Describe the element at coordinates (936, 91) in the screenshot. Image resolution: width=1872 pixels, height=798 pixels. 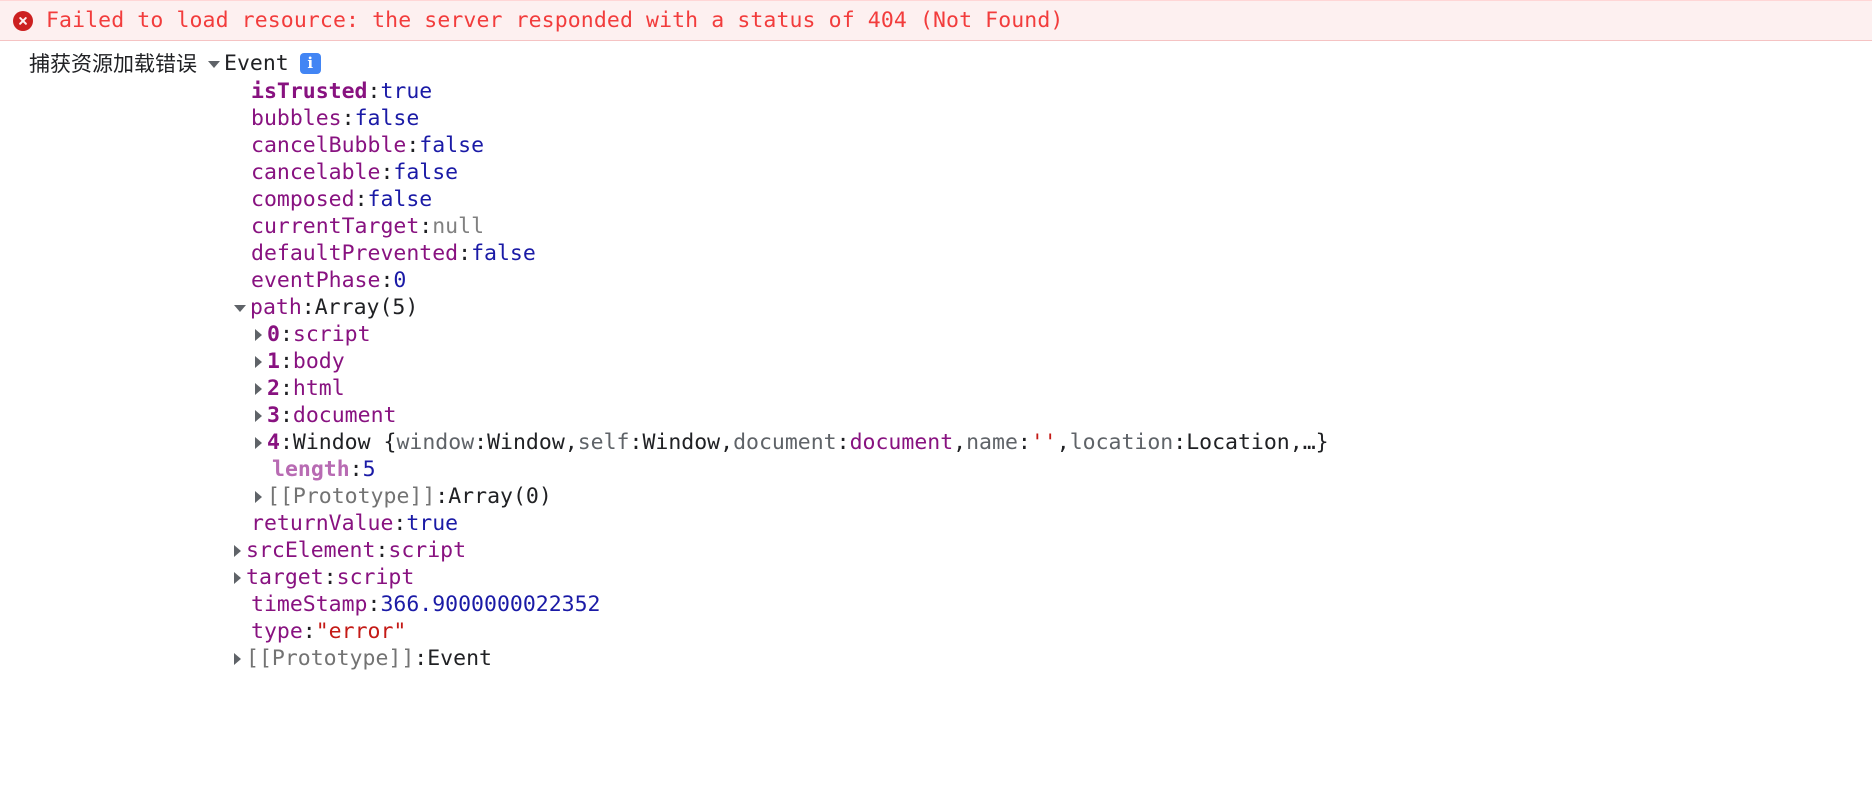
I see `property-row: isTrusted: true` at that location.